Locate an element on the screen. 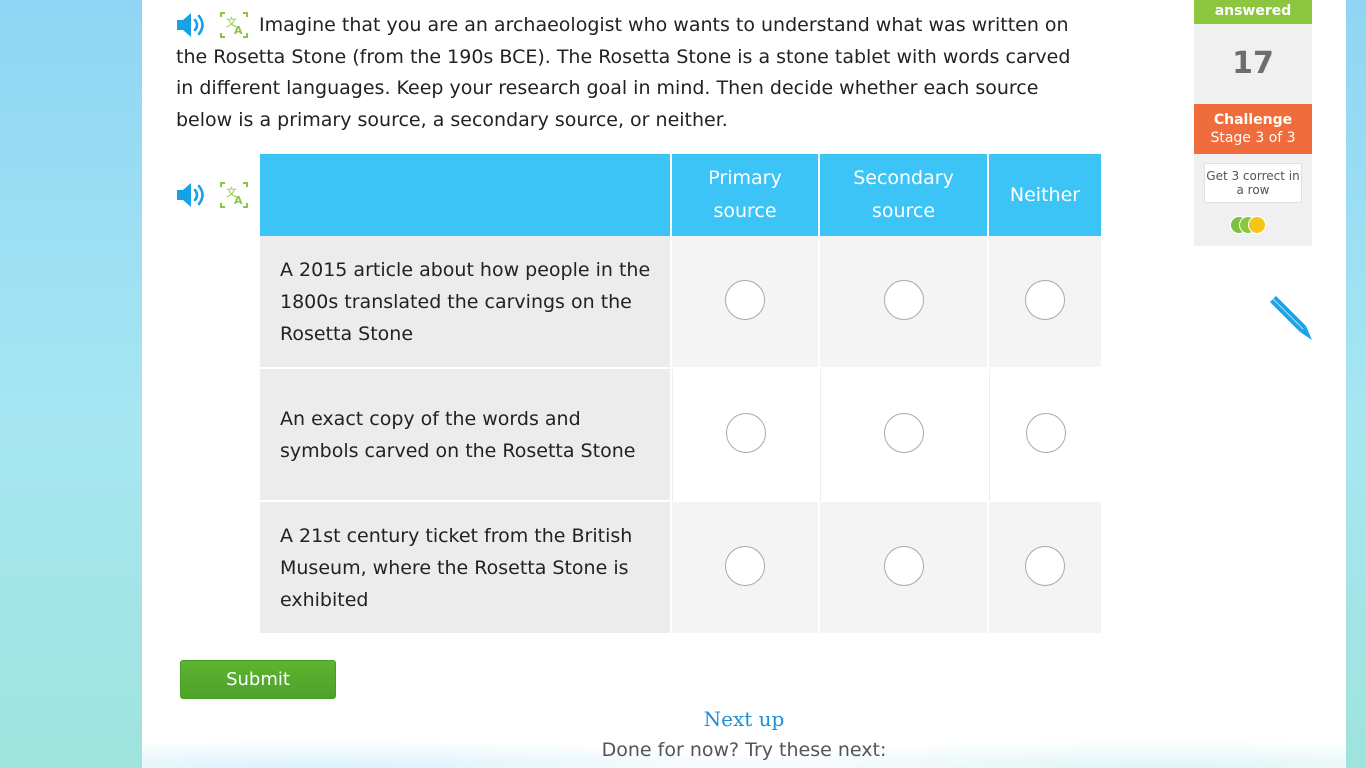  pencil-icon is located at coordinates (1290, 320).